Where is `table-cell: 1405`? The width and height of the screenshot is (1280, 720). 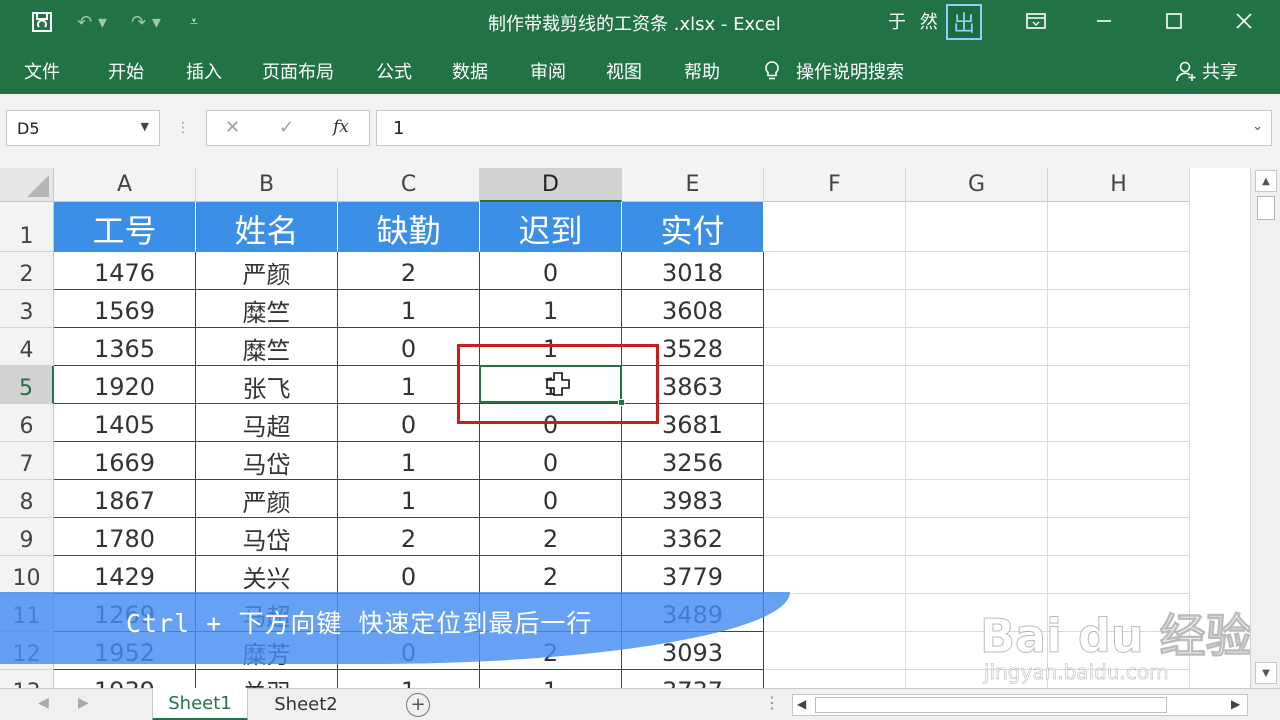
table-cell: 1405 is located at coordinates (125, 423).